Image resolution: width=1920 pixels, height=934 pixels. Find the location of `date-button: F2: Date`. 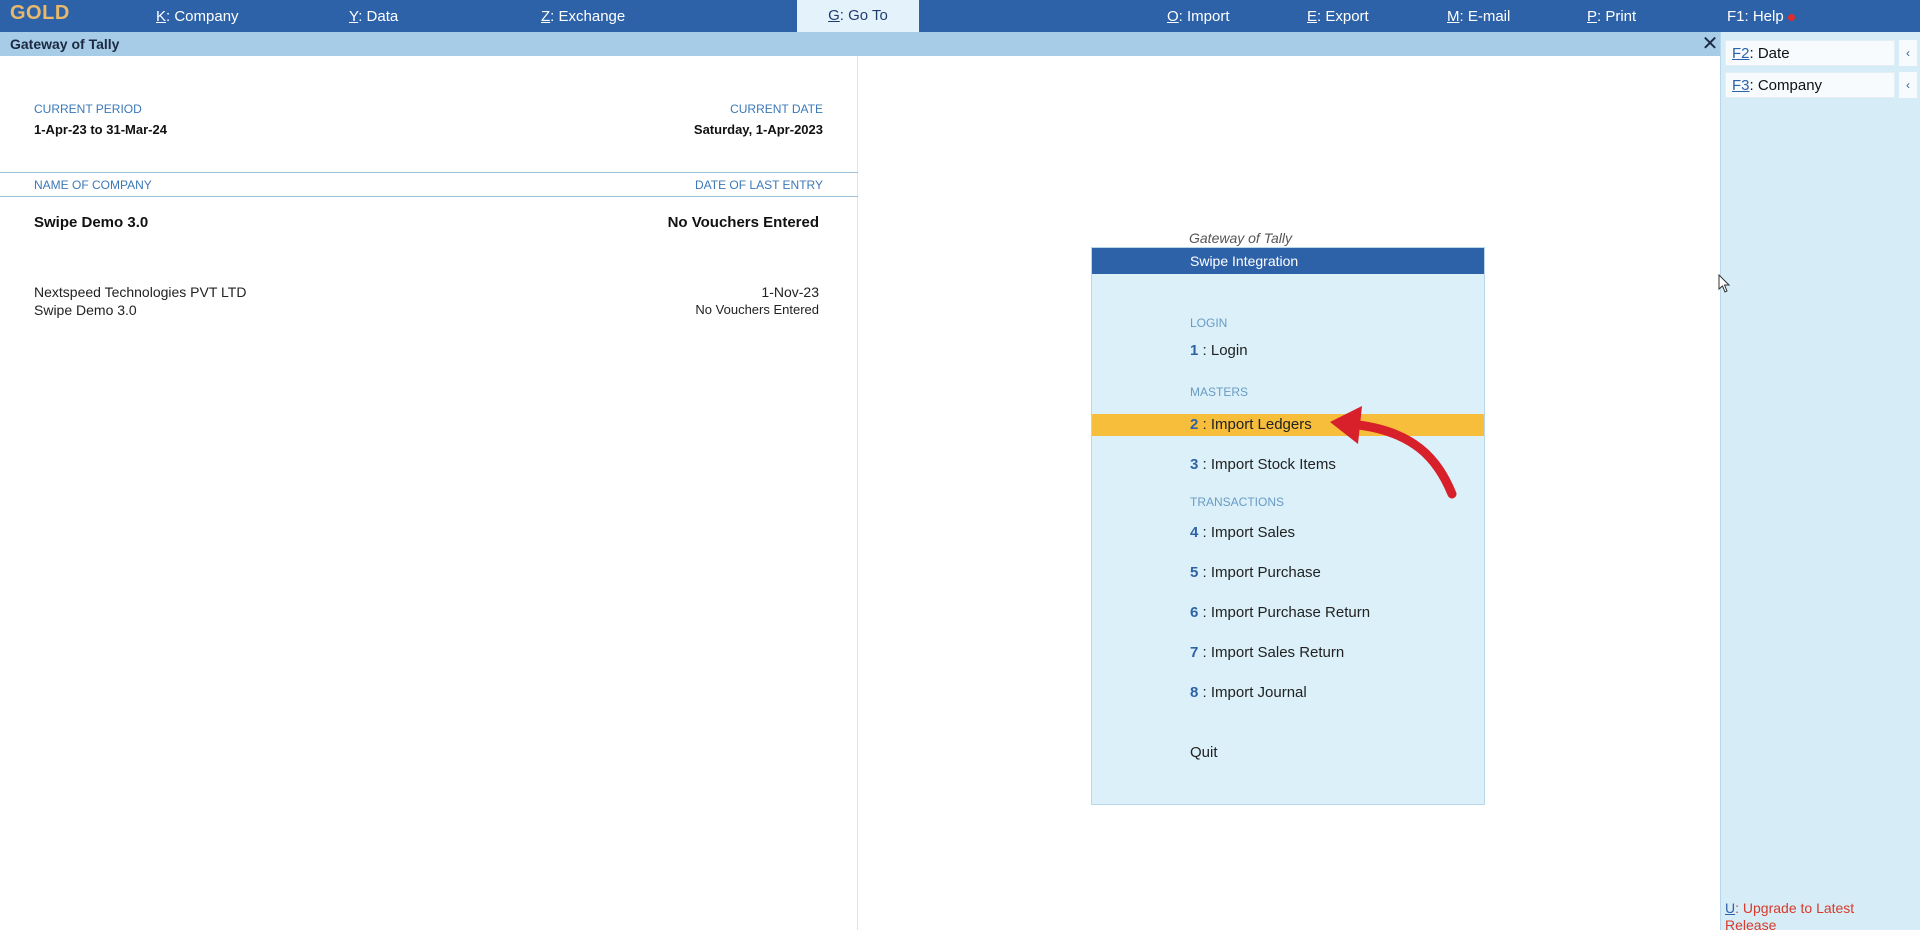

date-button: F2: Date is located at coordinates (1810, 53).